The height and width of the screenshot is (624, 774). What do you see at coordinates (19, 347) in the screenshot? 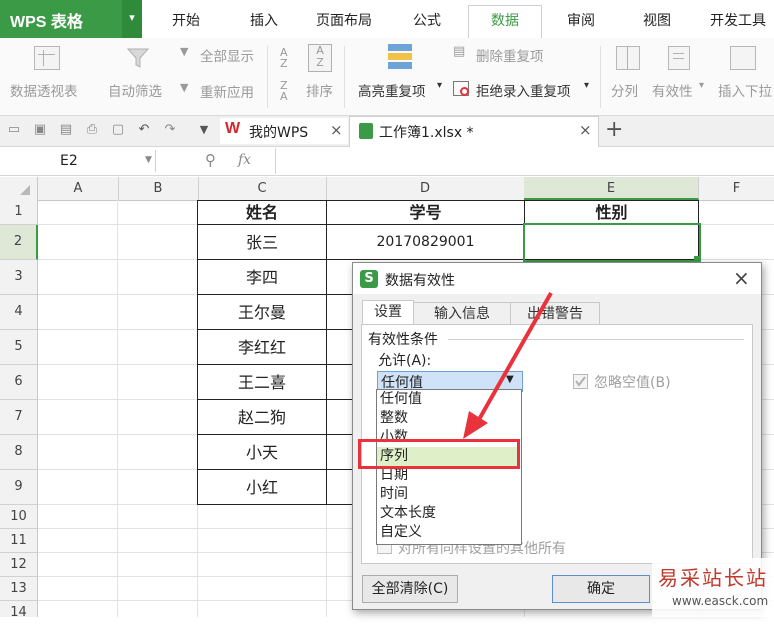
I see `row-header: 5` at bounding box center [19, 347].